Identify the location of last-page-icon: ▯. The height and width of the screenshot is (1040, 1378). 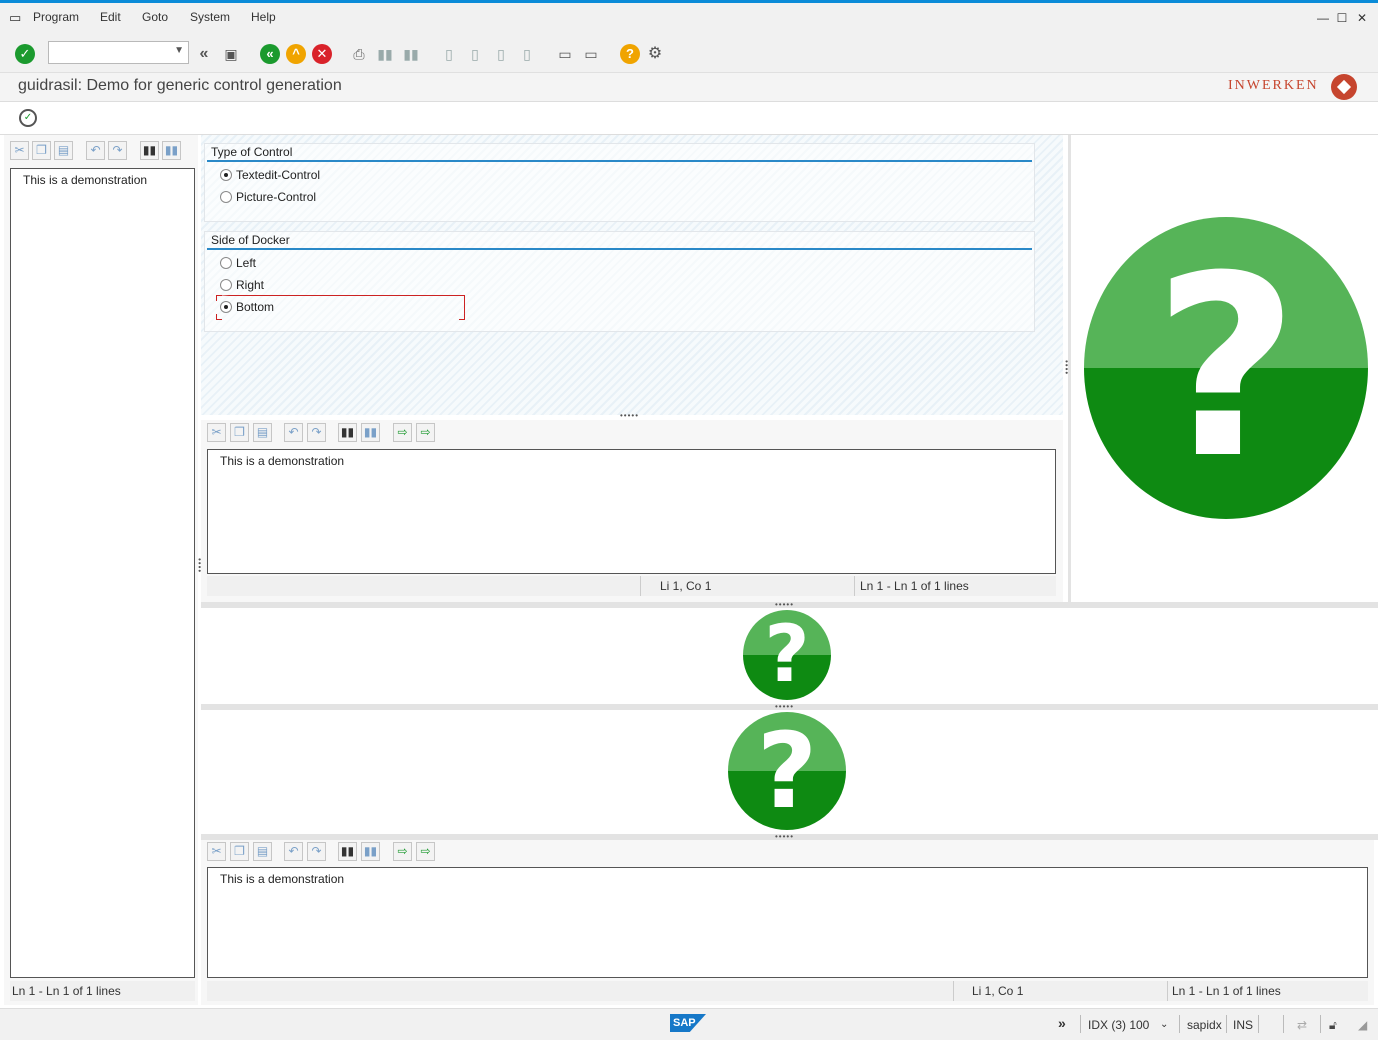
(527, 54).